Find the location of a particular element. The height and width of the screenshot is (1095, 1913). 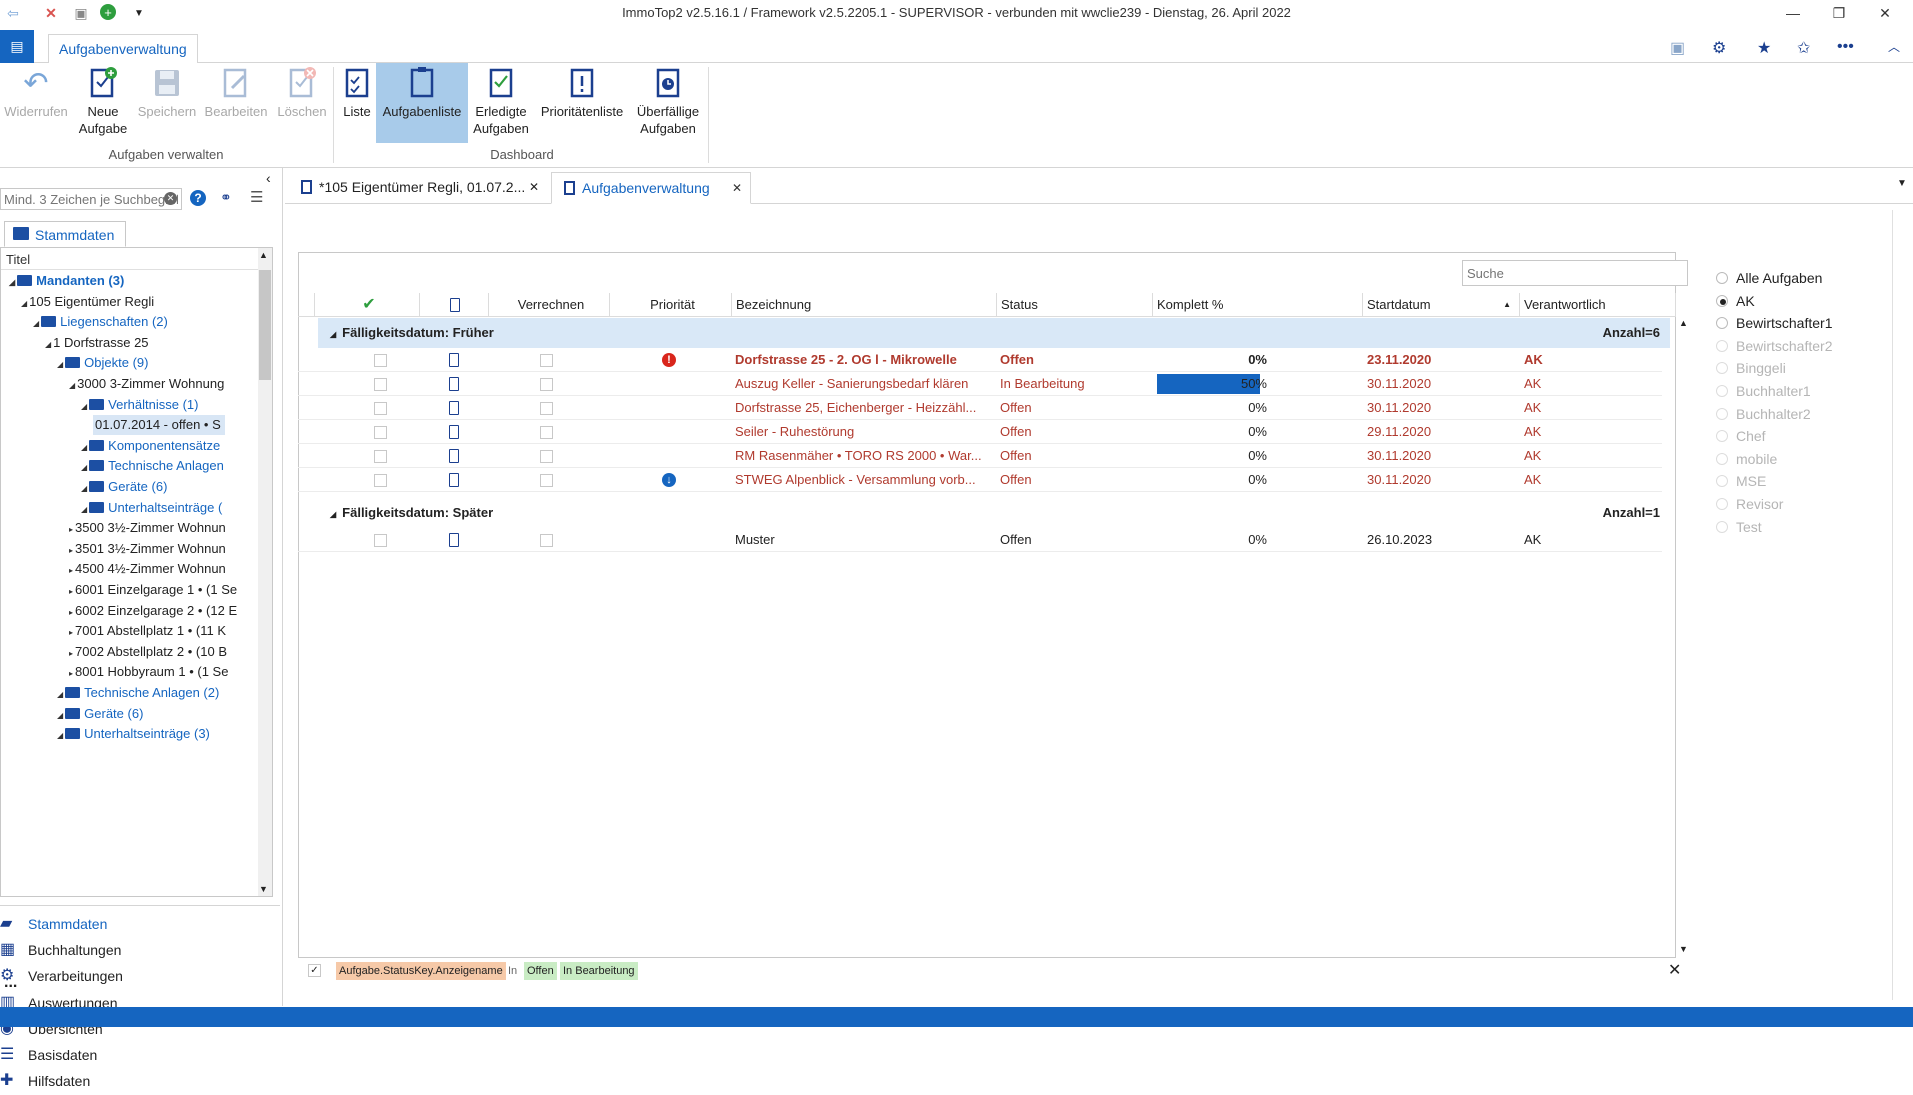

clear-search-icon: ✕ is located at coordinates (170, 198).